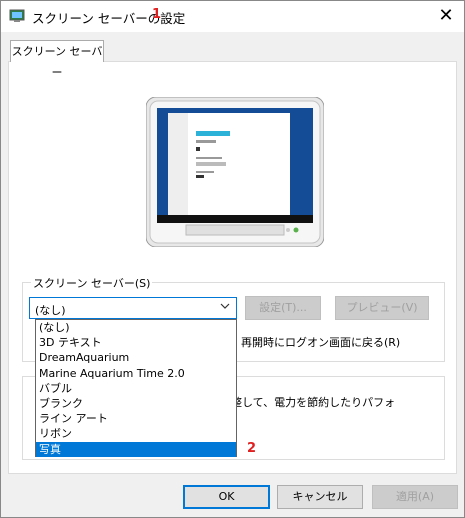 Image resolution: width=465 pixels, height=518 pixels. What do you see at coordinates (109, 18) in the screenshot?
I see `window-title: スクリーン セーバーの設定` at bounding box center [109, 18].